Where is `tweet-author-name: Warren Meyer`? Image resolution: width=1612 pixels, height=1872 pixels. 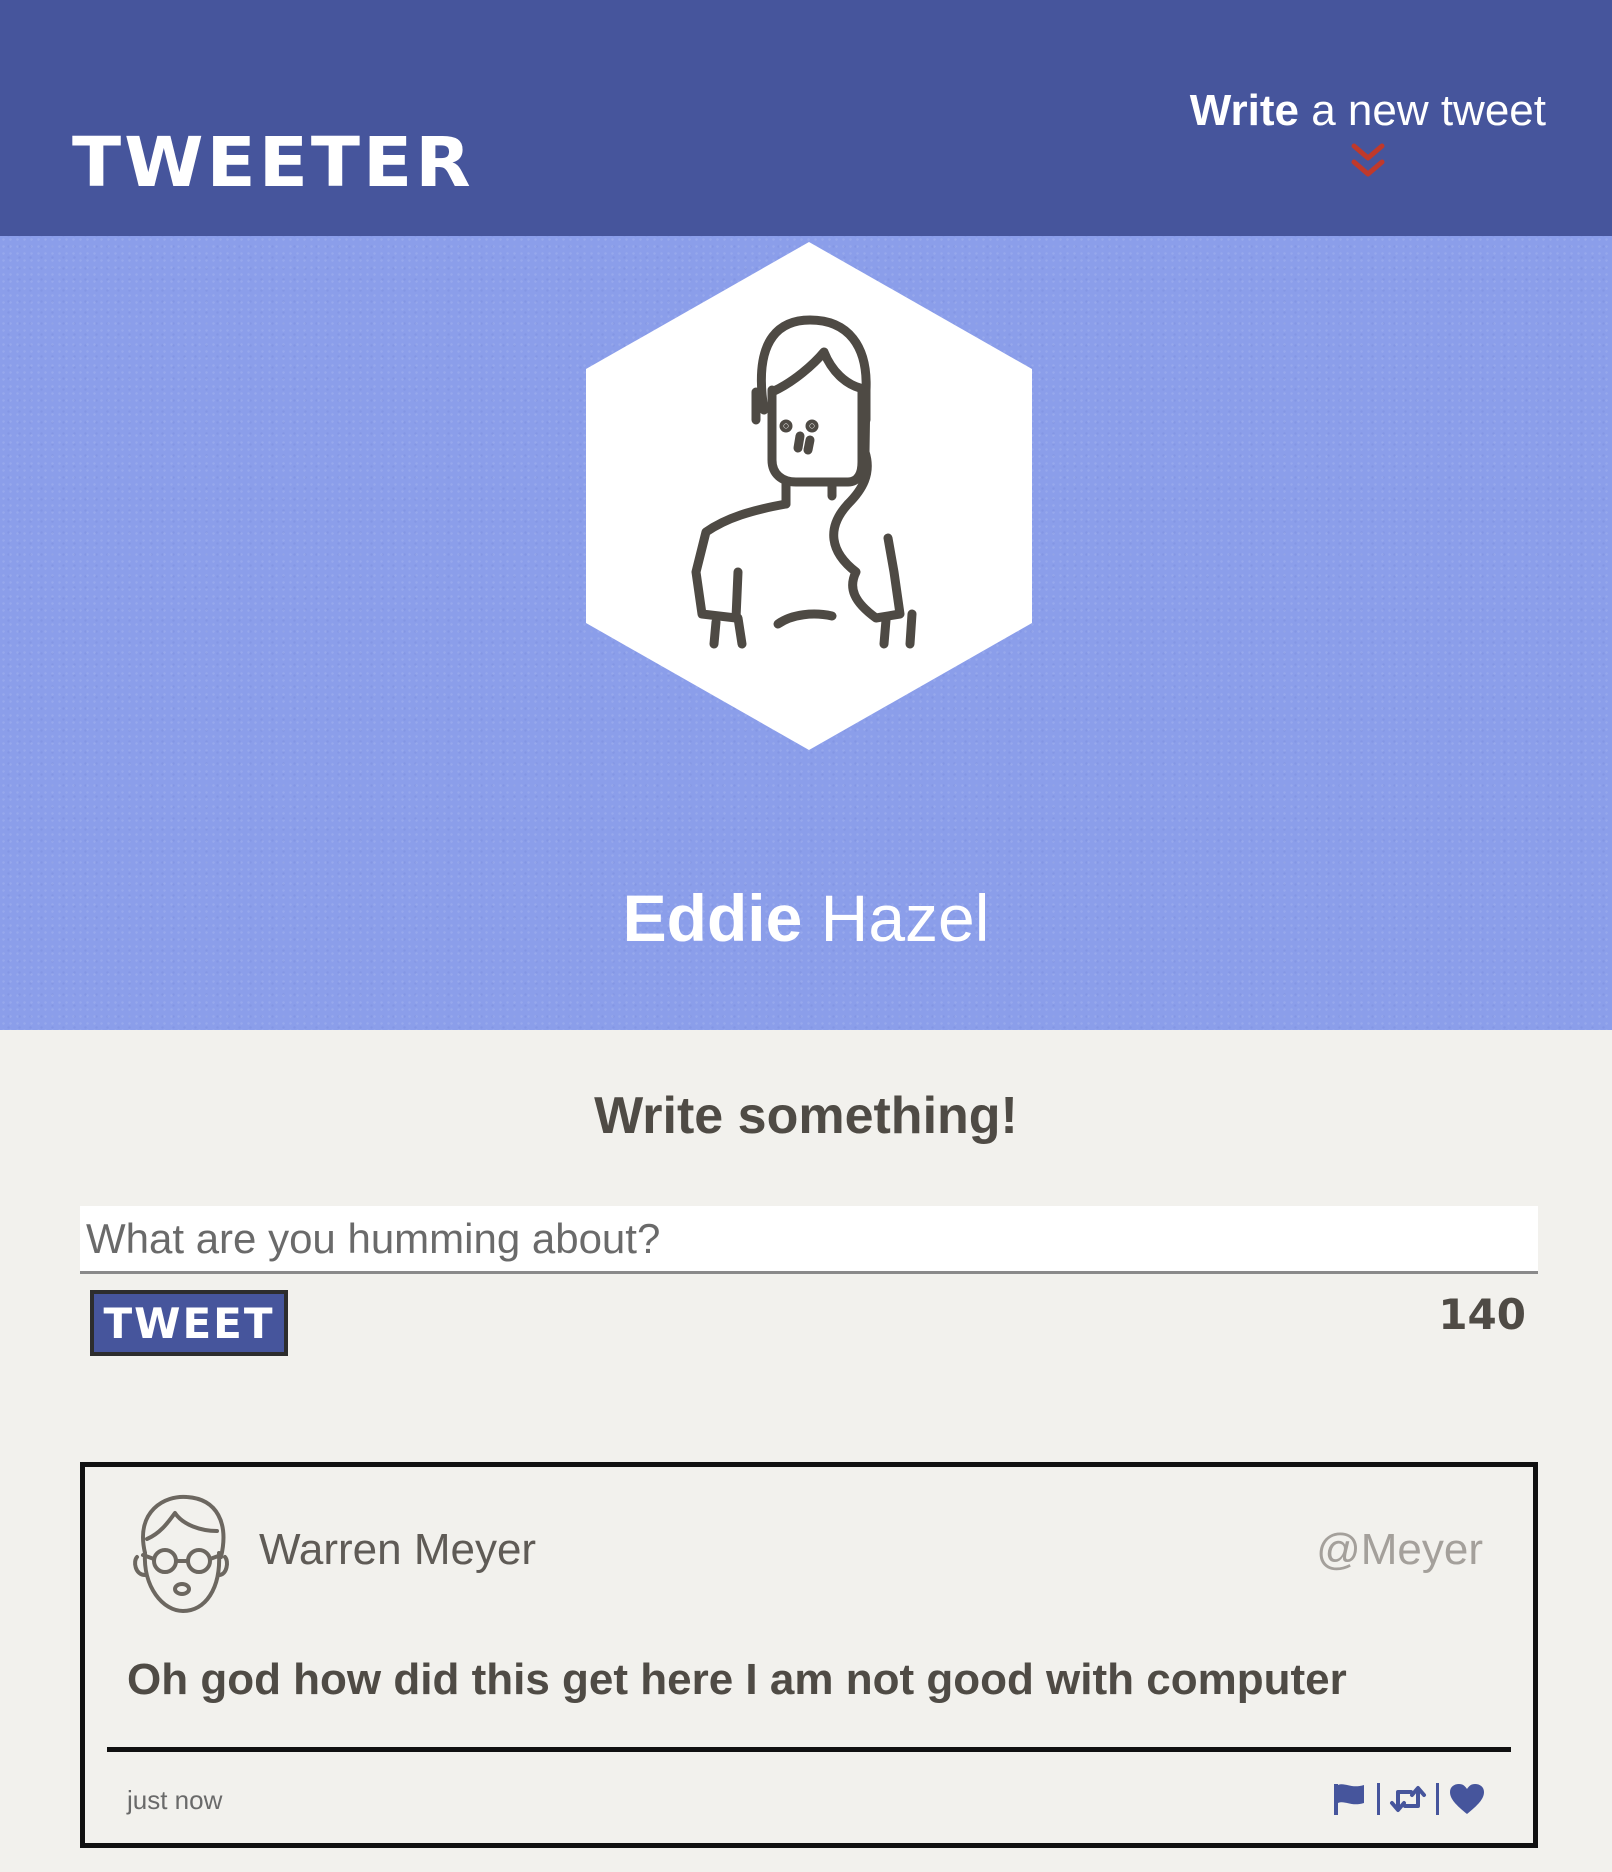
tweet-author-name: Warren Meyer is located at coordinates (397, 1550).